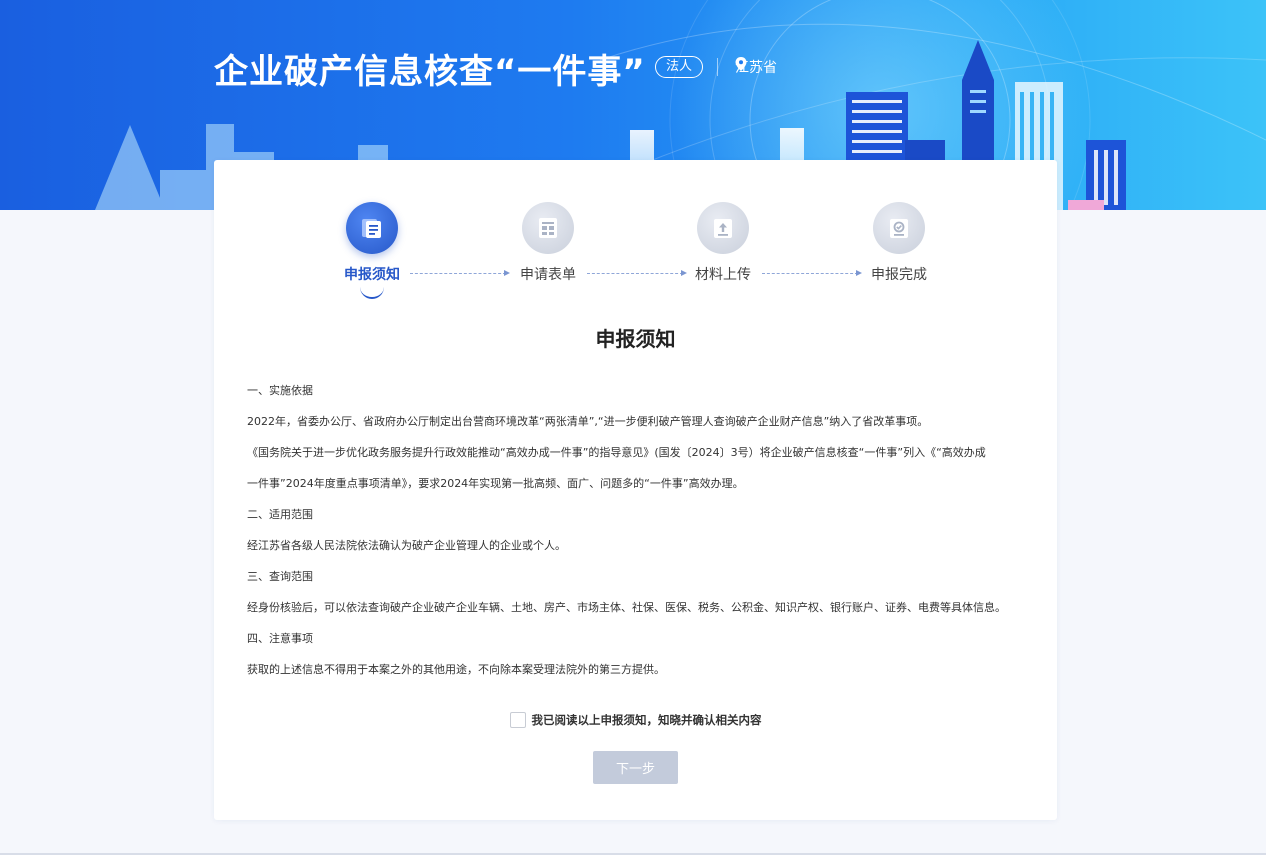  I want to click on section-heading: 三、查询范围, so click(280, 576).